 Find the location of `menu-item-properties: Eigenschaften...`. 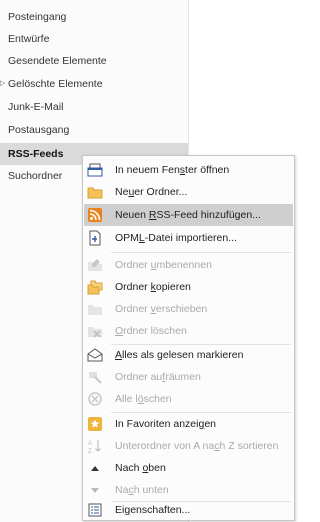

menu-item-properties: Eigenschaften... is located at coordinates (188, 510).